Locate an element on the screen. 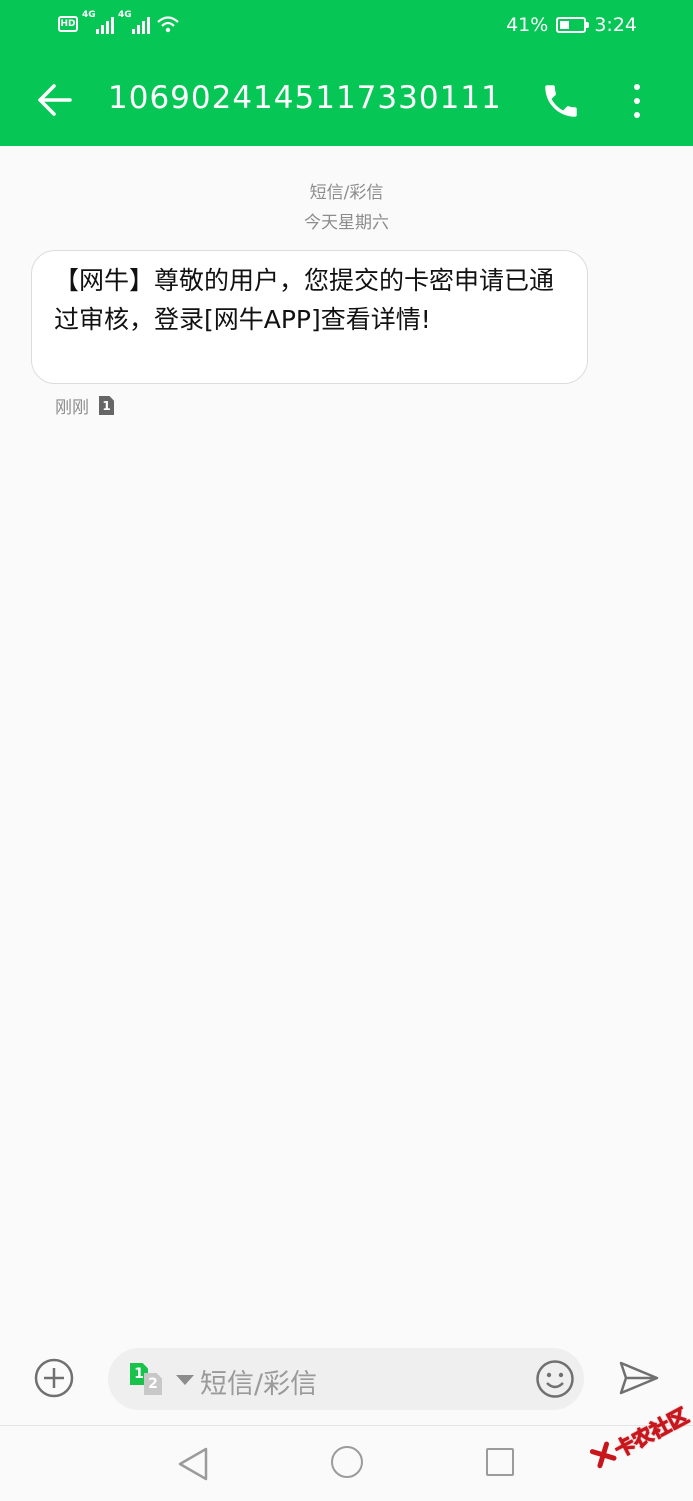 Image resolution: width=693 pixels, height=1501 pixels. back-arrow-icon is located at coordinates (54, 100).